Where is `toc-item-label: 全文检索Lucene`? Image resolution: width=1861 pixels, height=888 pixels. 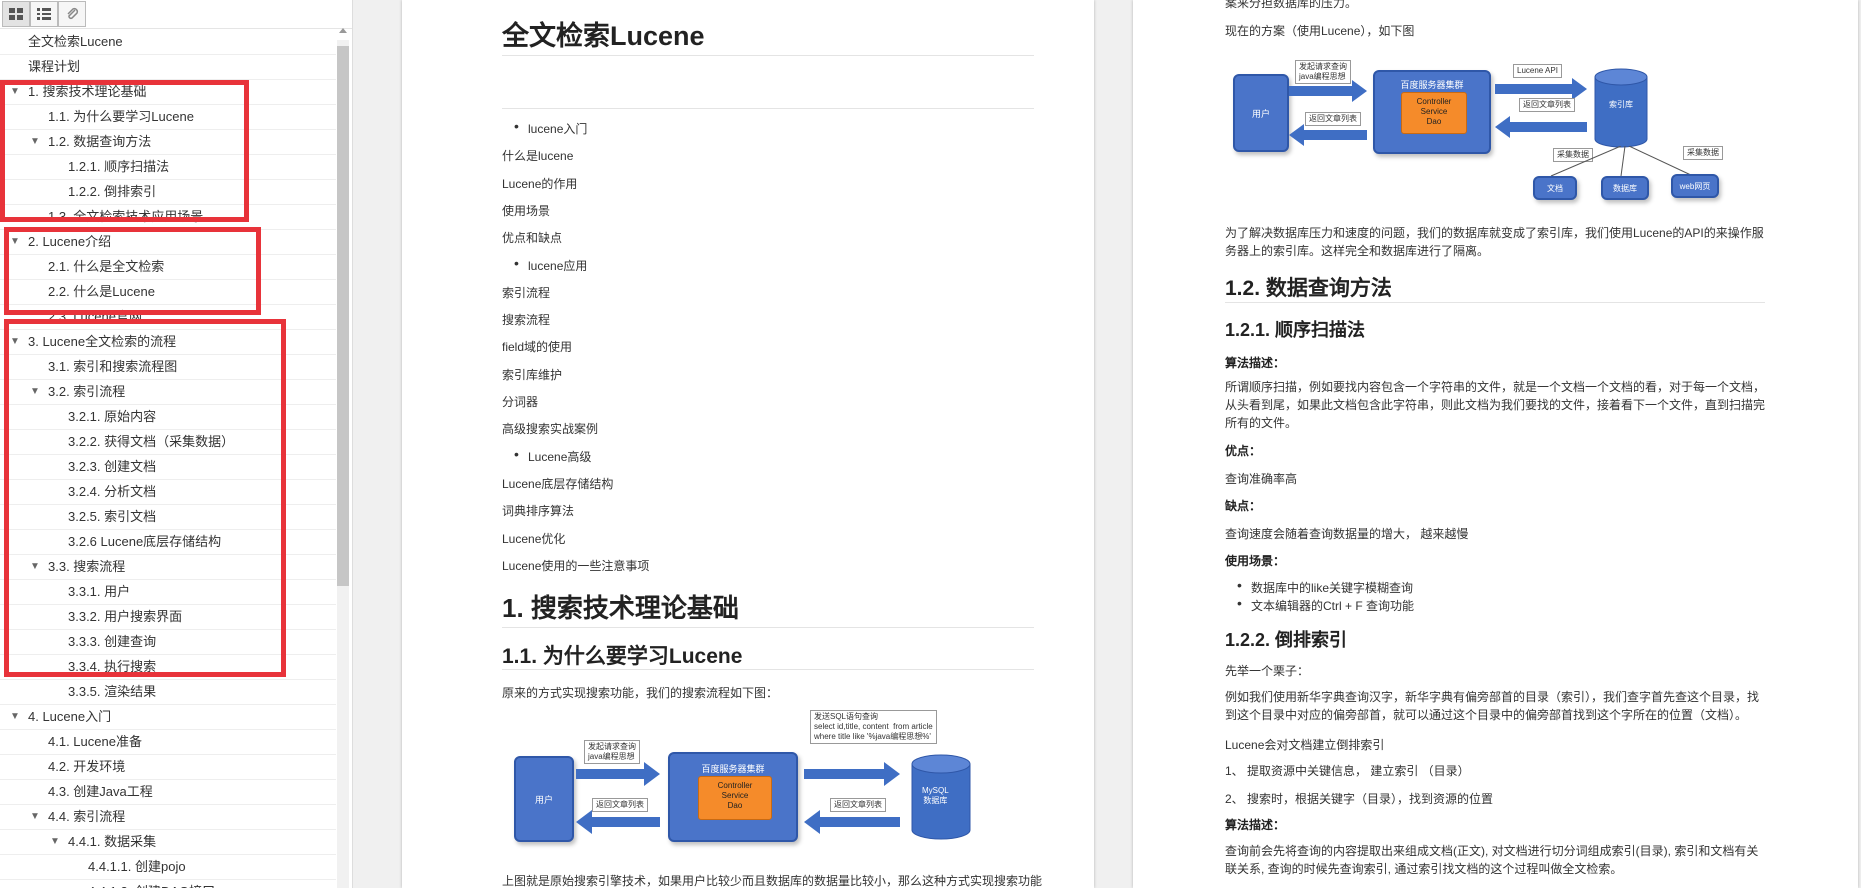 toc-item-label: 全文检索Lucene is located at coordinates (75, 42).